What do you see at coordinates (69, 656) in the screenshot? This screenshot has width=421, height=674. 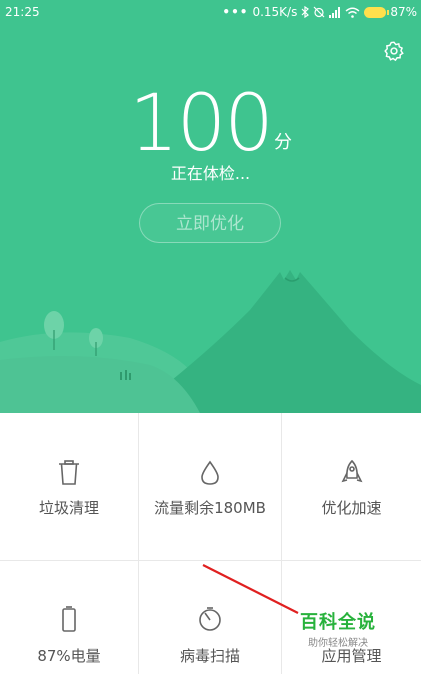 I see `battery-label: 87%电量` at bounding box center [69, 656].